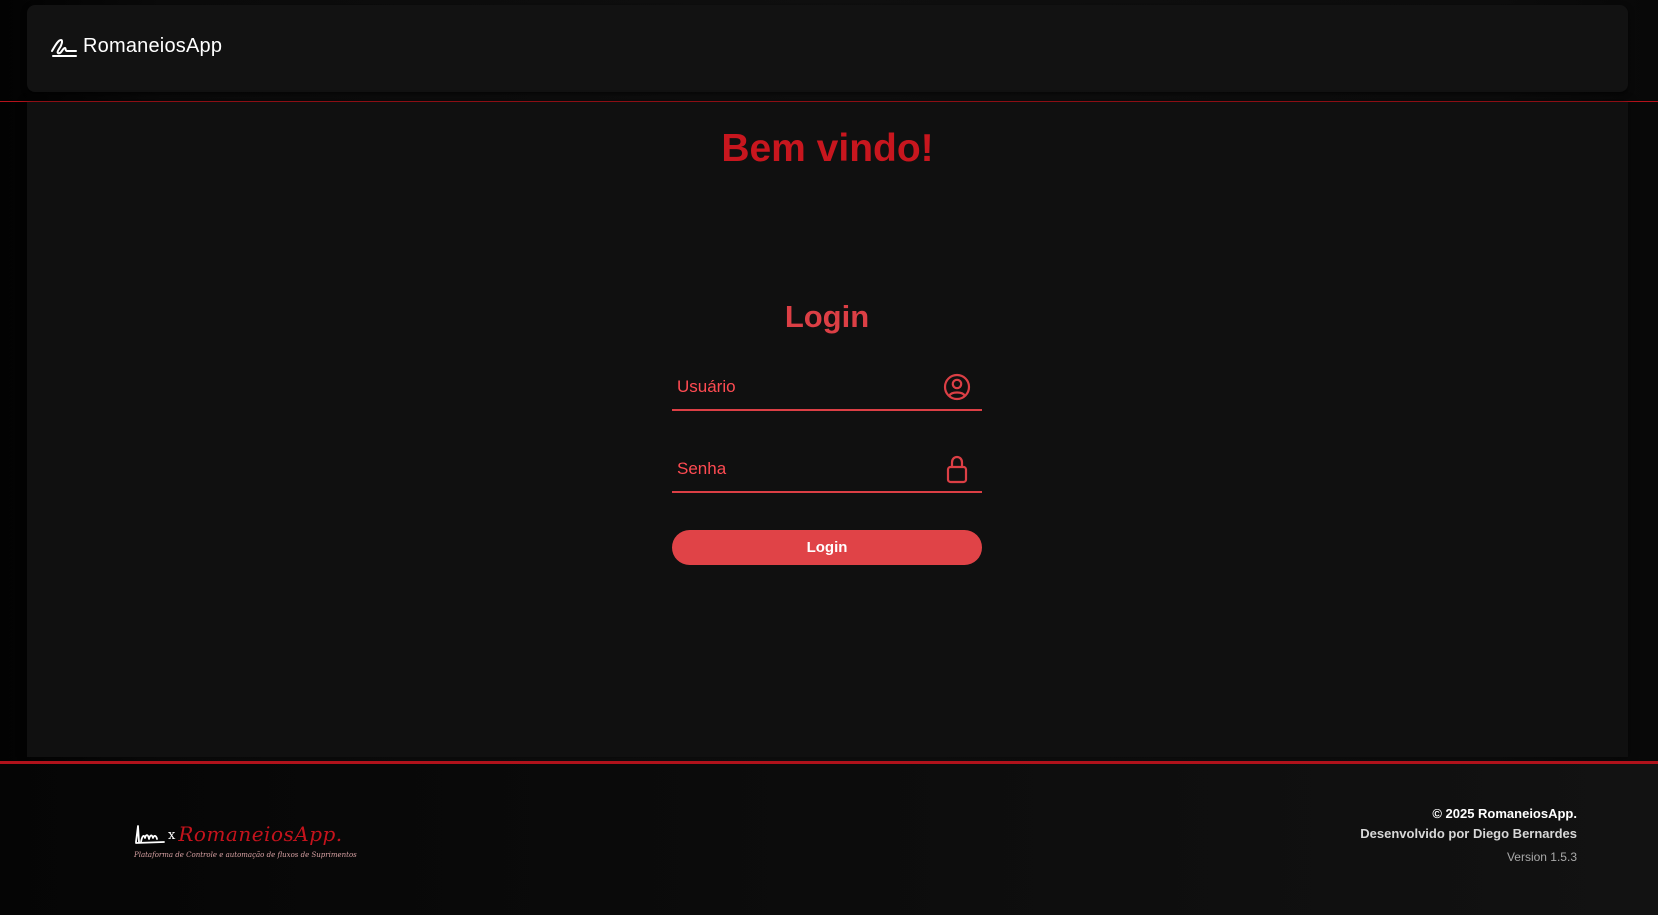  I want to click on signature-icon, so click(64, 47).